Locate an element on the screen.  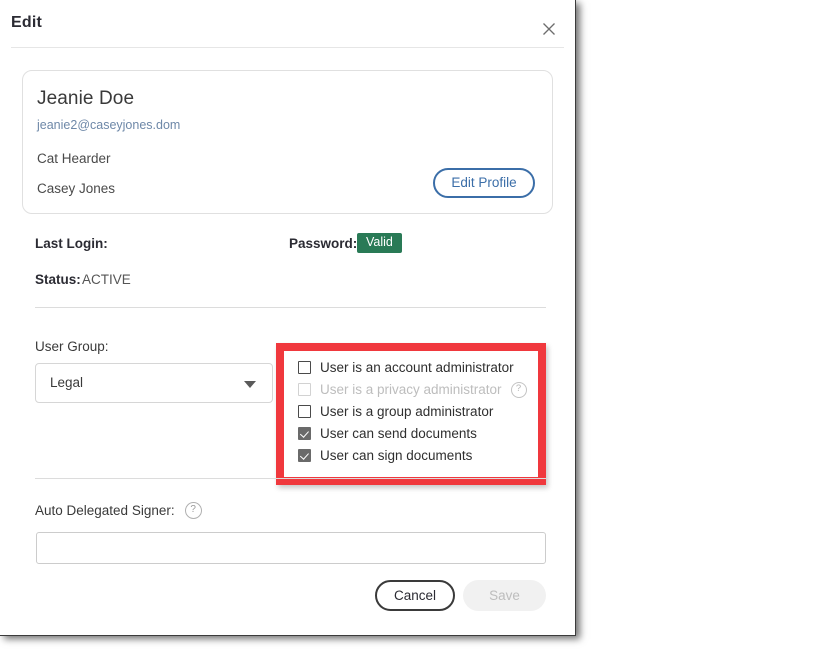
header-divider is located at coordinates (287, 47).